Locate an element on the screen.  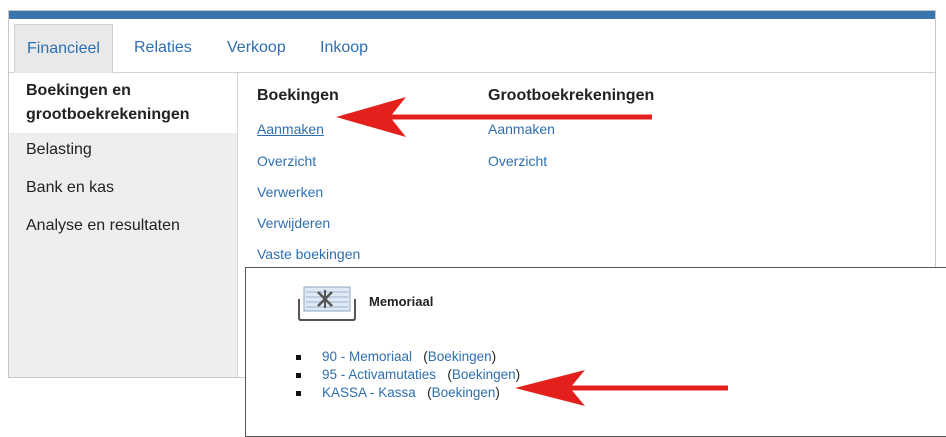
journal-90-link: 90 - Memoriaal is located at coordinates (367, 356).